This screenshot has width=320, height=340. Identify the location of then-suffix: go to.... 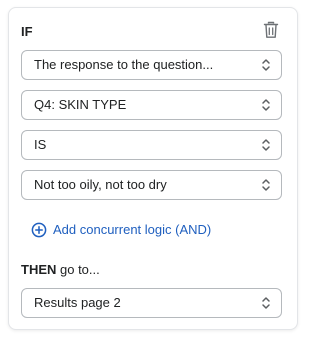
(78, 269).